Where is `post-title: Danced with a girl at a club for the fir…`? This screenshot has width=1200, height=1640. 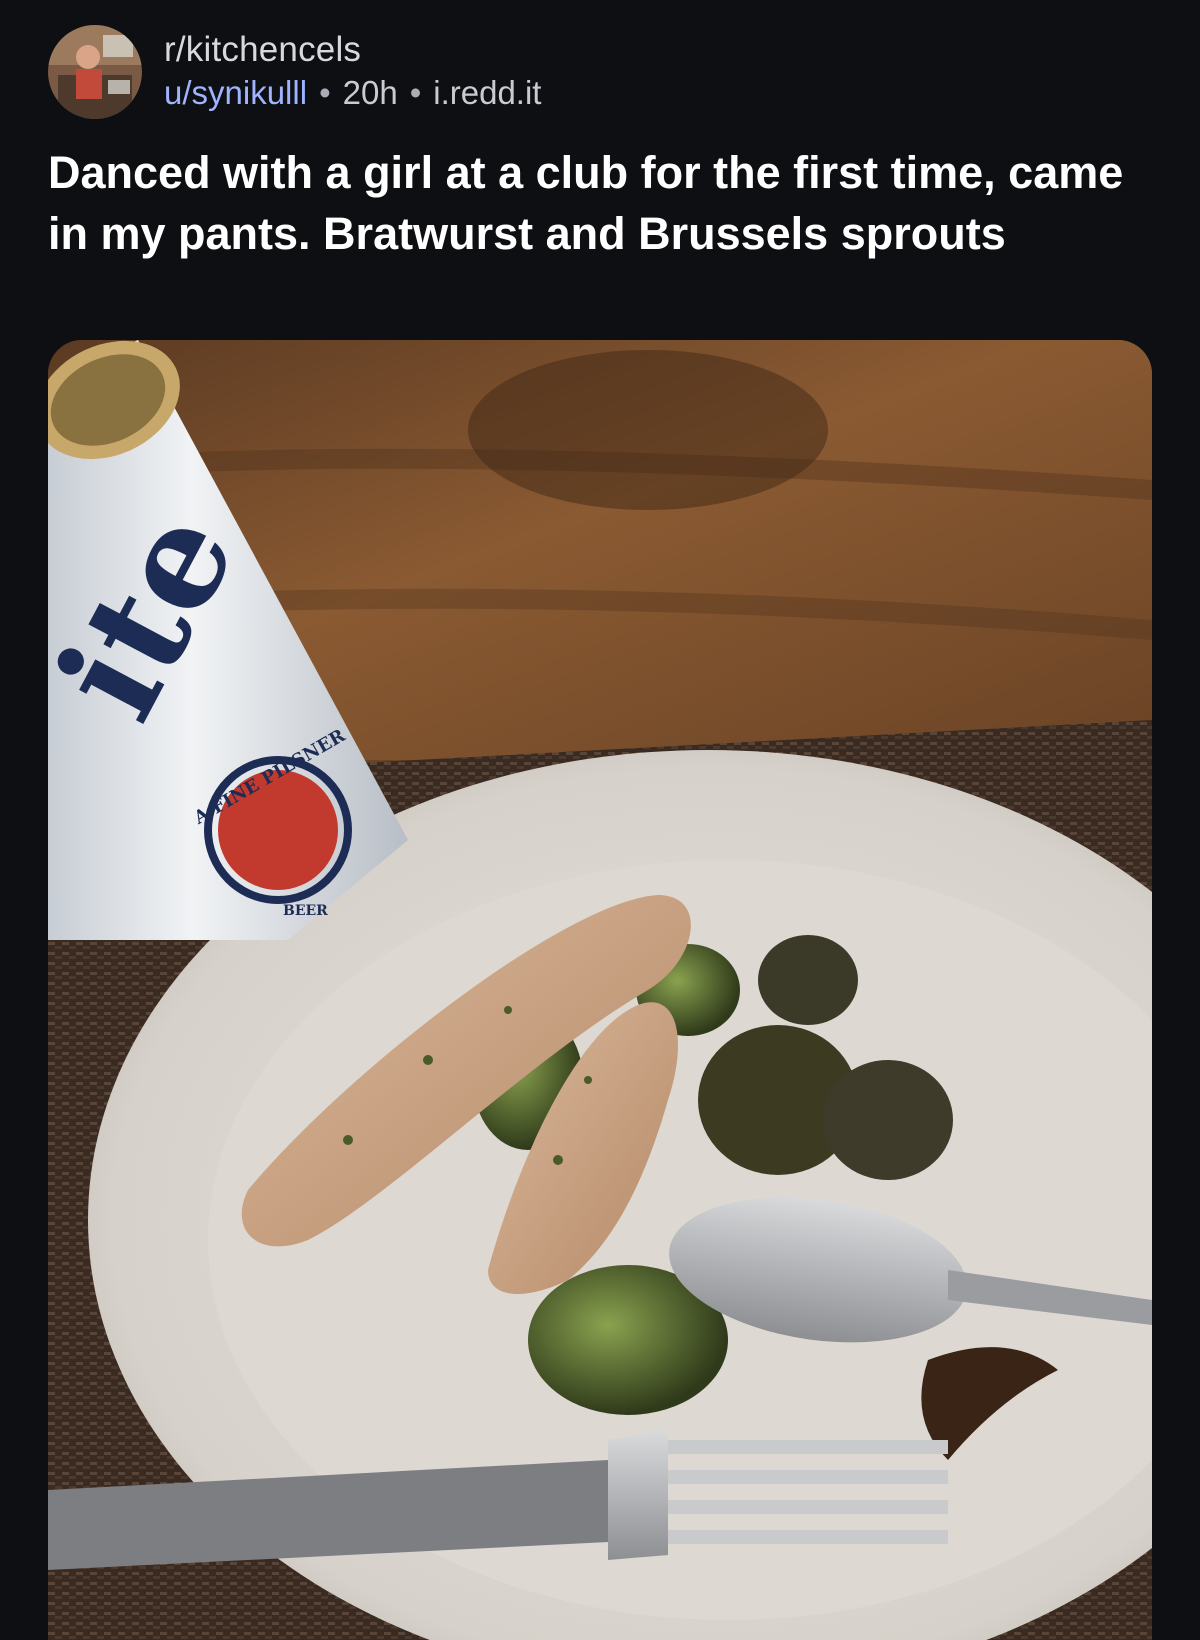 post-title: Danced with a girl at a club for the fir… is located at coordinates (603, 203).